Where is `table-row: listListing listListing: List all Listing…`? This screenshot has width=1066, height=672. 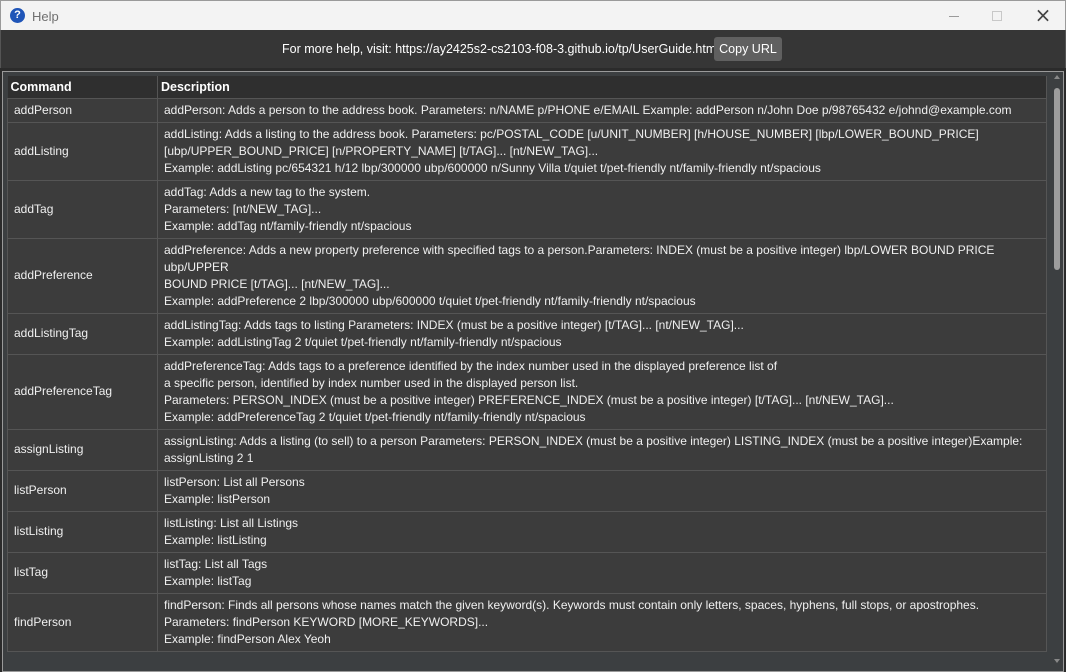
table-row: listListing listListing: List all Listing… is located at coordinates (527, 531).